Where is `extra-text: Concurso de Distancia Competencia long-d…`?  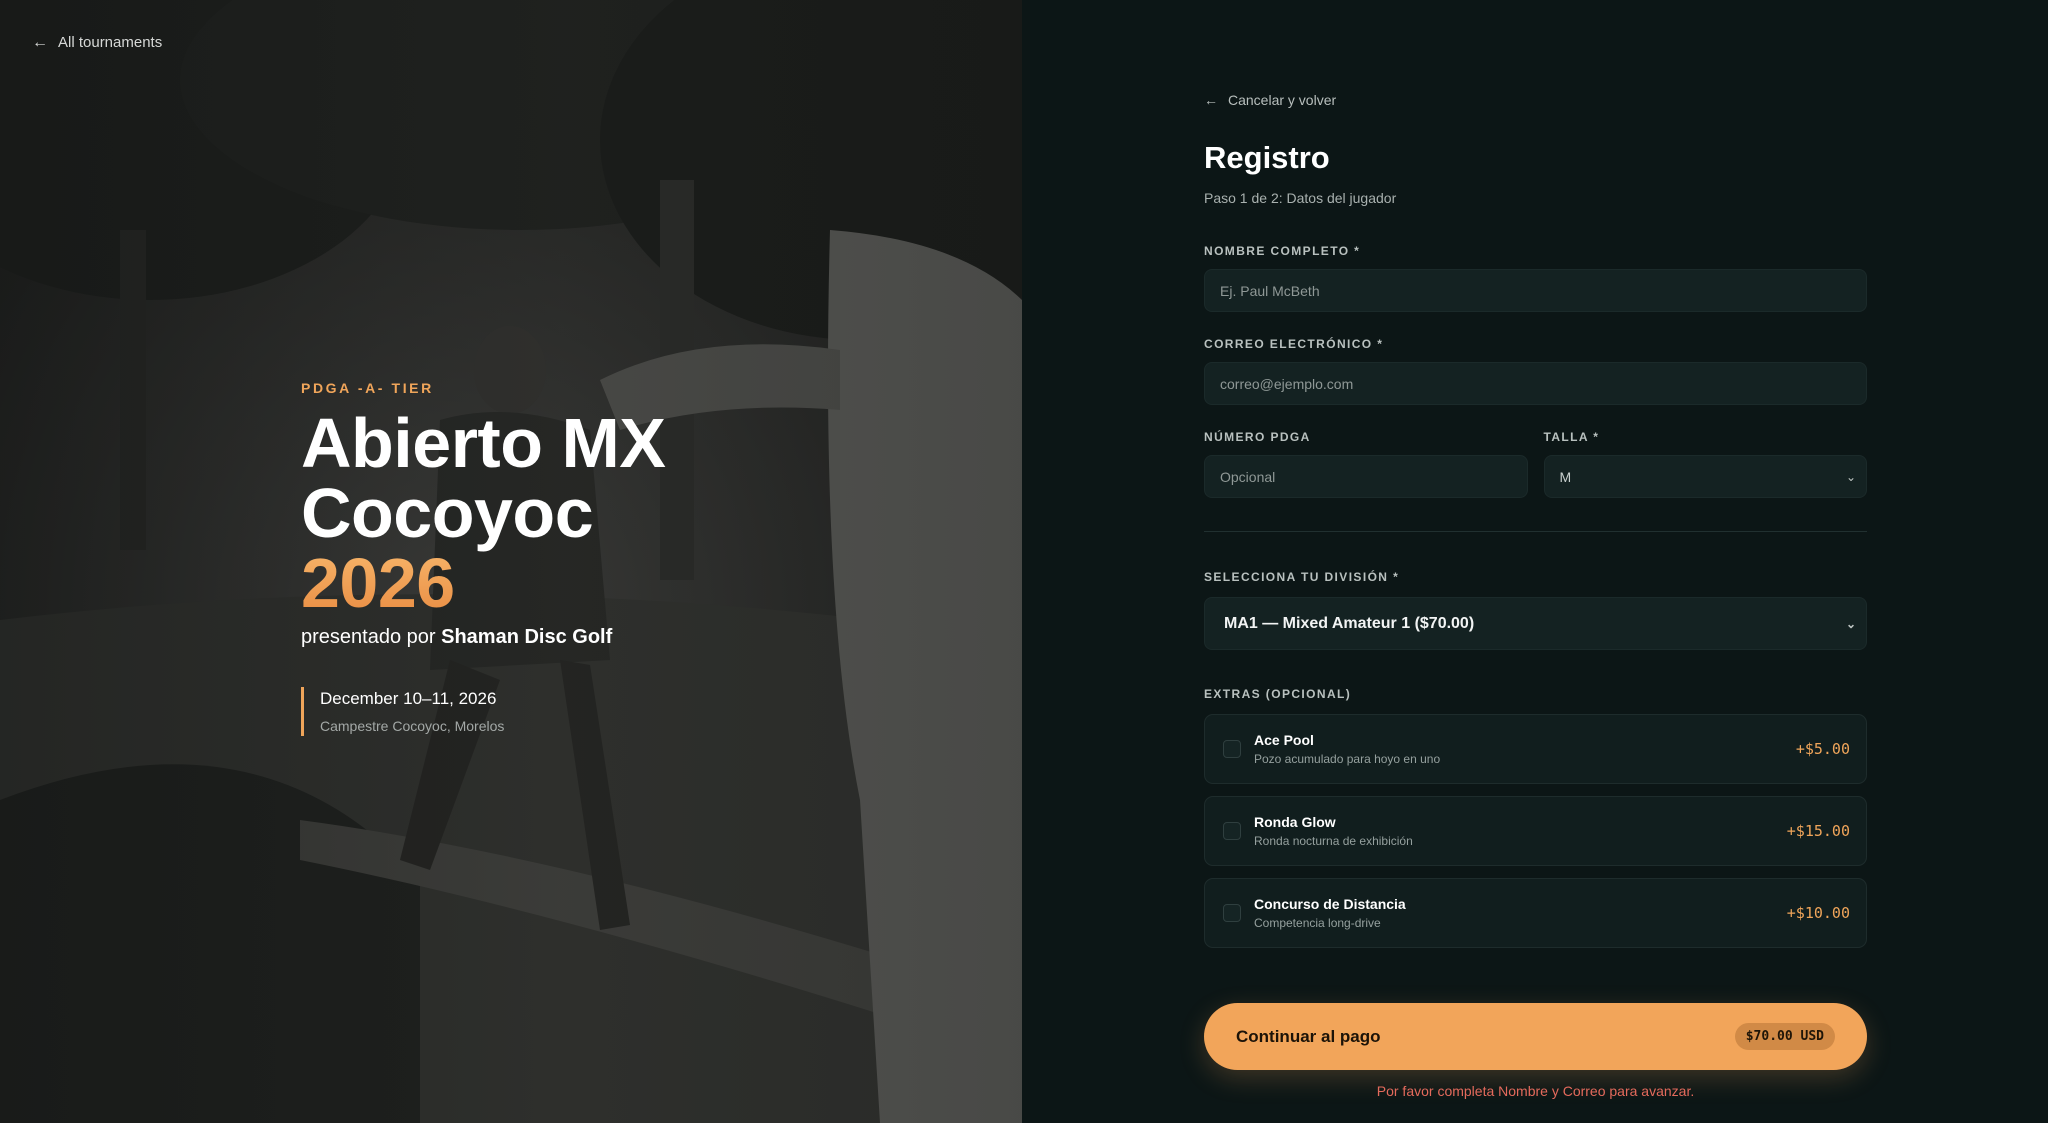 extra-text: Concurso de Distancia Competencia long-d… is located at coordinates (1520, 913).